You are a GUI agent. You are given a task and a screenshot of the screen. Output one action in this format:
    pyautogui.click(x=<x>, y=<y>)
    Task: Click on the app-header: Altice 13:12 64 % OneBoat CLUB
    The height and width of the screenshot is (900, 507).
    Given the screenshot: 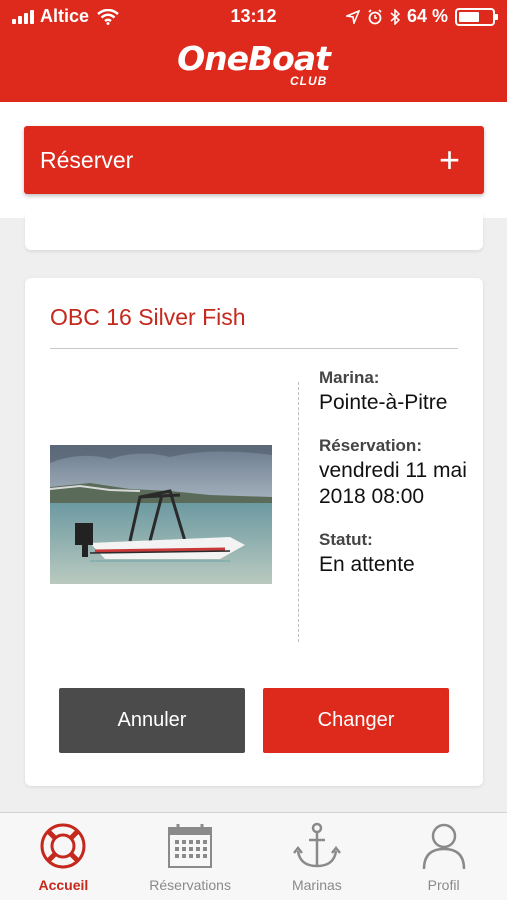 What is the action you would take?
    pyautogui.click(x=253, y=51)
    